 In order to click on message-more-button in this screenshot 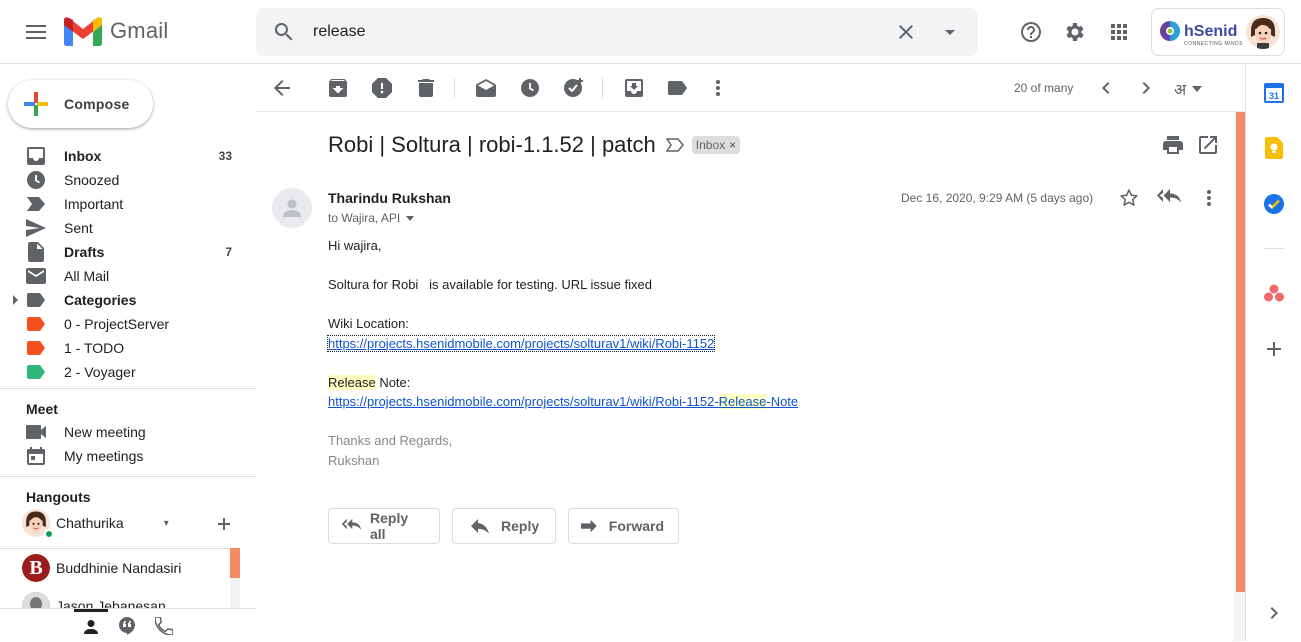, I will do `click(1209, 198)`.